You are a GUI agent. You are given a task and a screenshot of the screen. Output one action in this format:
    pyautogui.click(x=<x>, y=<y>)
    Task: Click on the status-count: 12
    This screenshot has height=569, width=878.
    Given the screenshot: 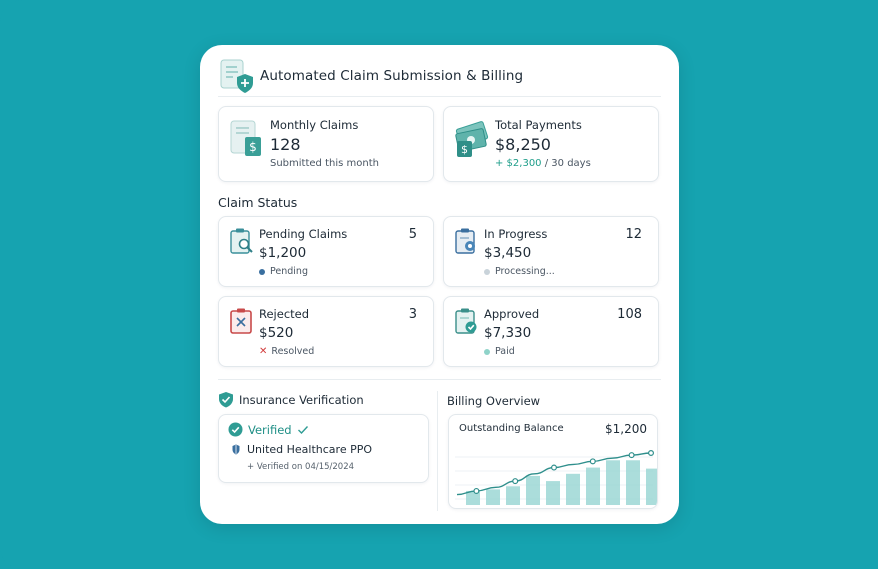 What is the action you would take?
    pyautogui.click(x=633, y=234)
    